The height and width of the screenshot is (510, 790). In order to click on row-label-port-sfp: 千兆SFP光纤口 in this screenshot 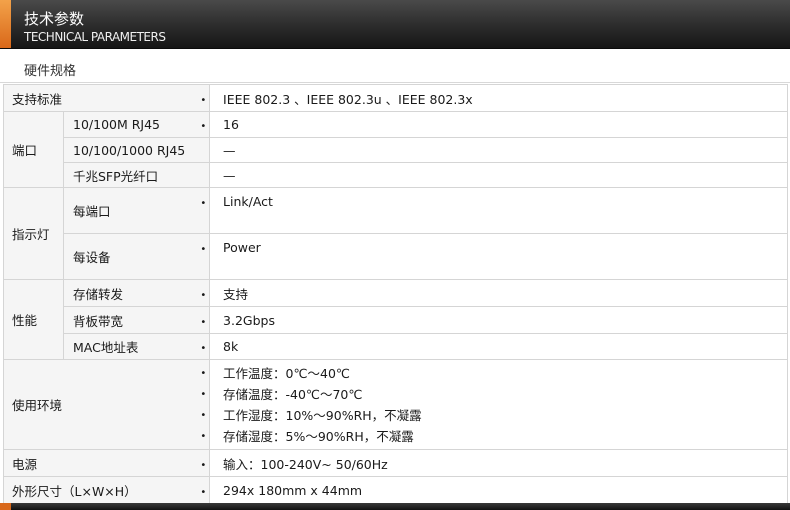, I will do `click(130, 175)`.